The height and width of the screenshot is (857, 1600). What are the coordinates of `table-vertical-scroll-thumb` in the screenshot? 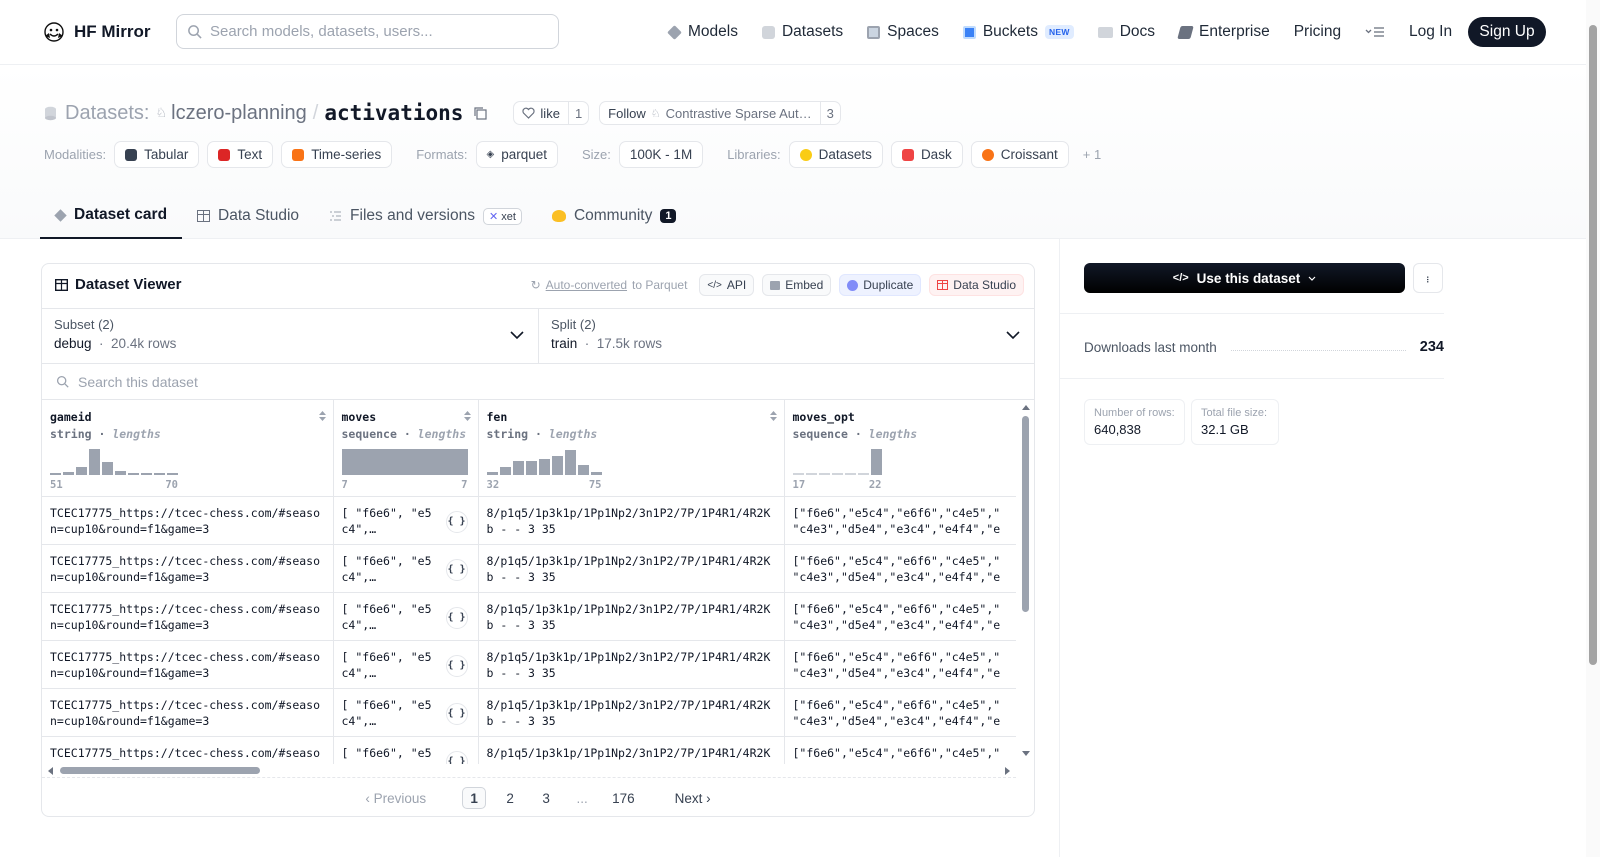 It's located at (1025, 514).